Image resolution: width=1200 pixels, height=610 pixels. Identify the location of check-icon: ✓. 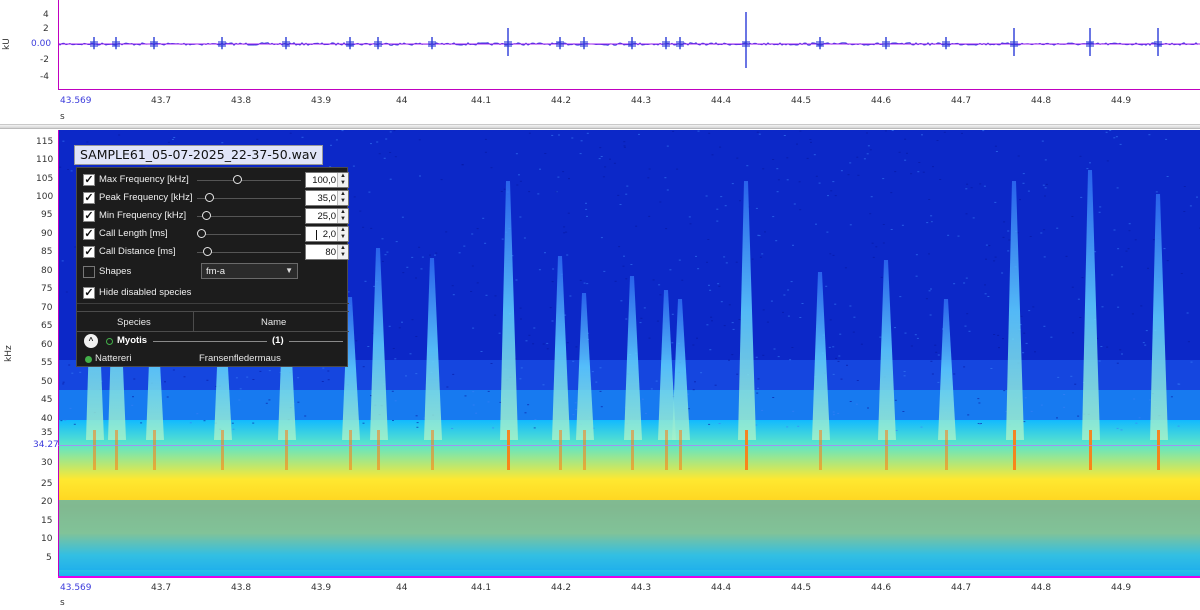
(89, 198).